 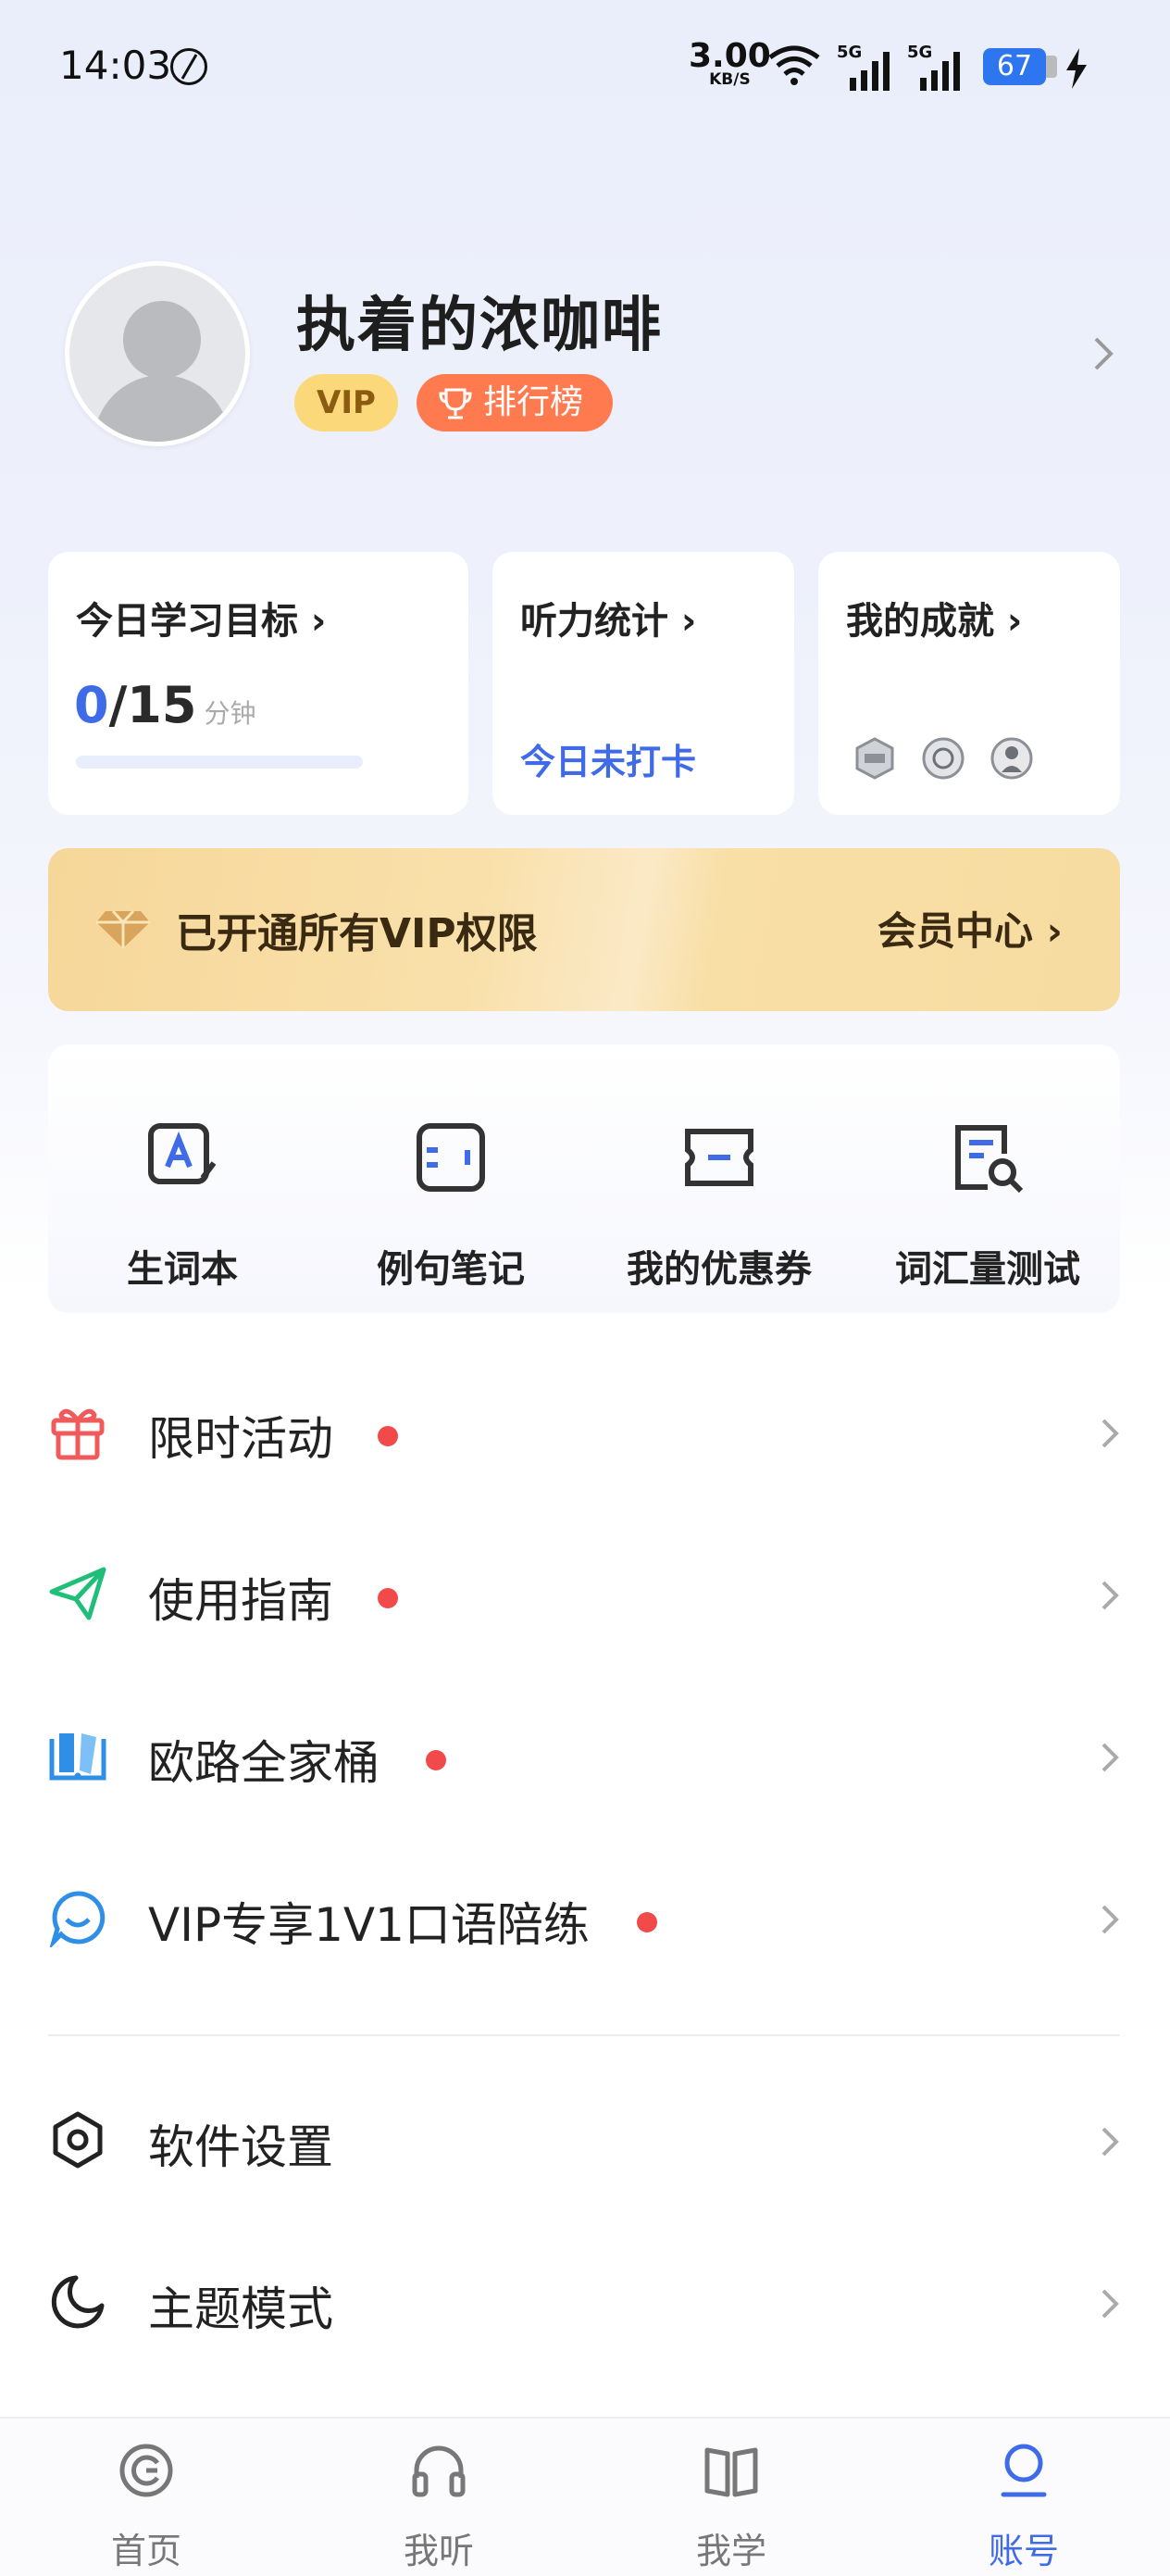 What do you see at coordinates (584, 930) in the screenshot?
I see `vip-banner: 已开通所有VIP权限 会员中心 ›` at bounding box center [584, 930].